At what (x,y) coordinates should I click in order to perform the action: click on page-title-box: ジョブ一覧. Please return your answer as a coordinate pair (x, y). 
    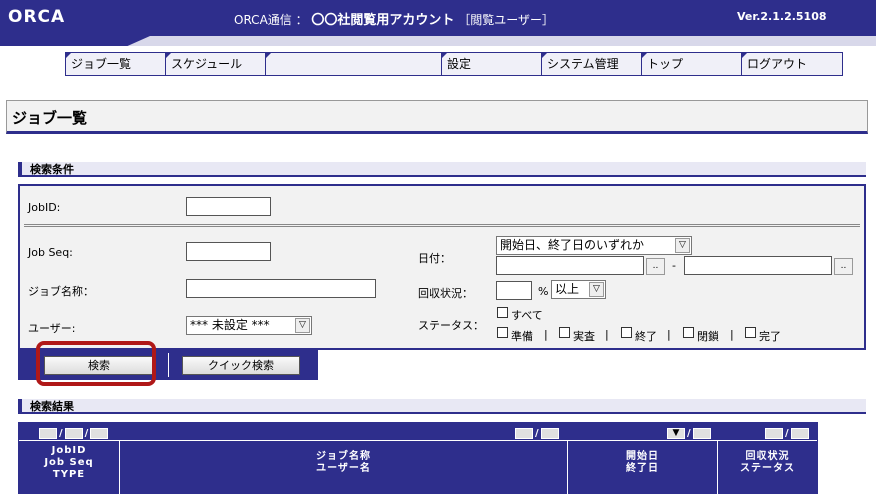
    Looking at the image, I should click on (437, 117).